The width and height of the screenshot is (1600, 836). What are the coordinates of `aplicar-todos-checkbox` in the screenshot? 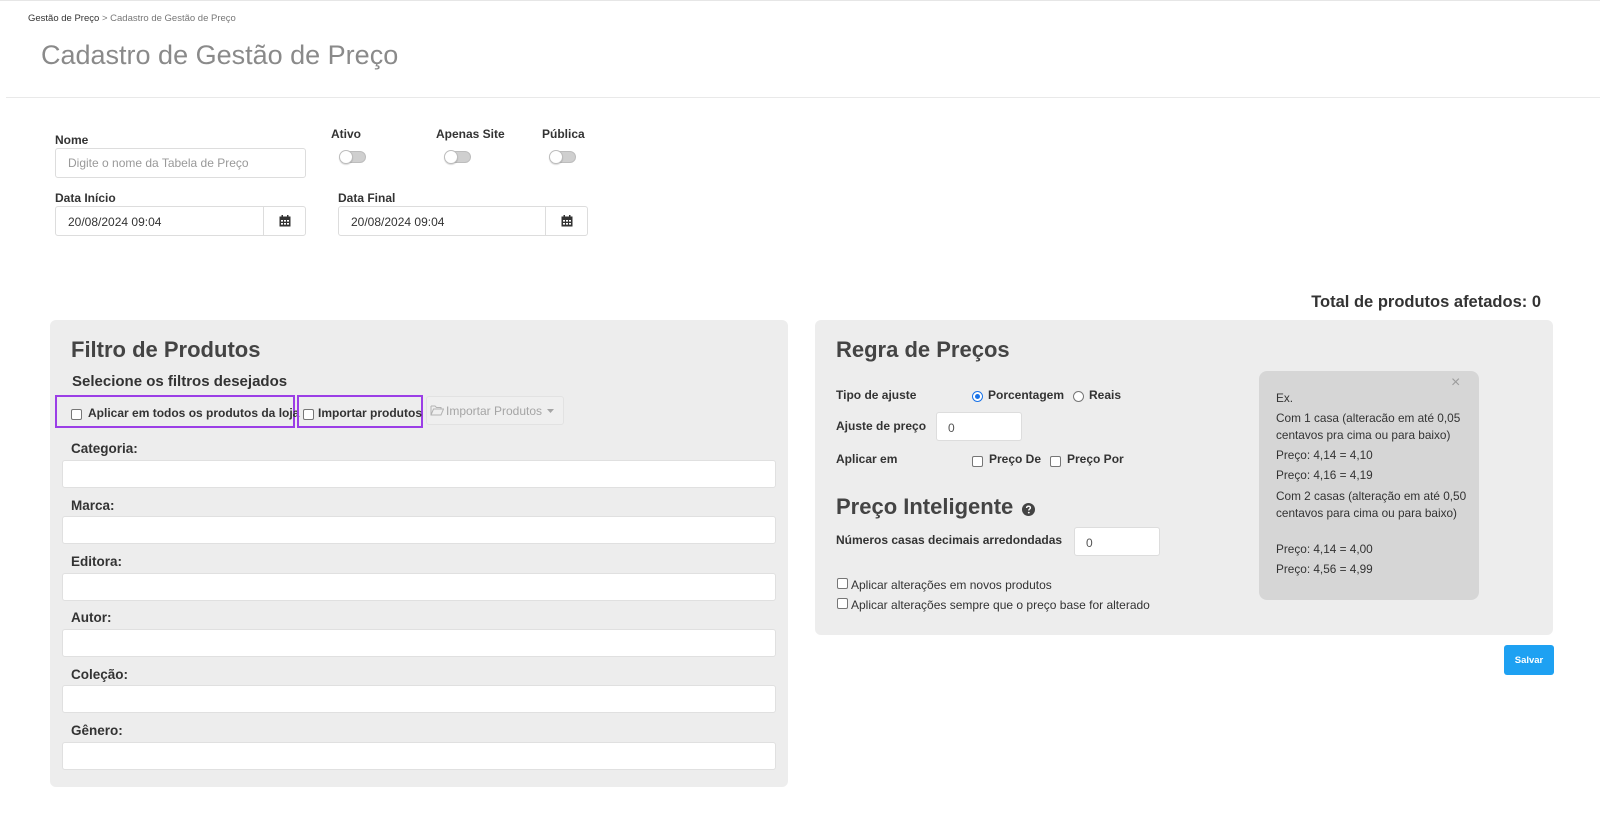 It's located at (76, 414).